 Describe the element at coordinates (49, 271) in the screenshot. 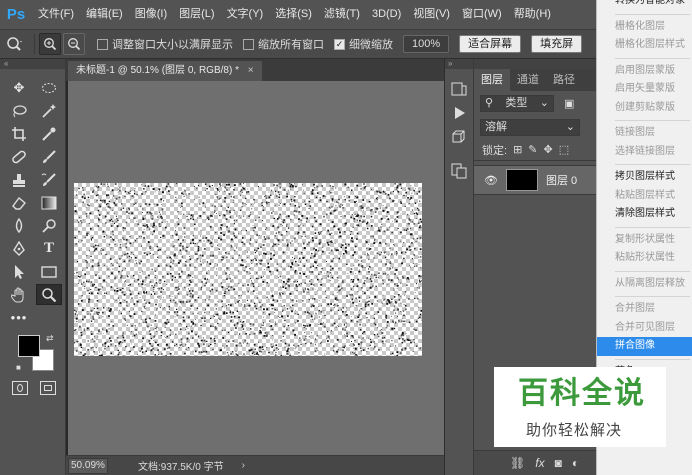

I see `rectangle-tool-icon` at that location.